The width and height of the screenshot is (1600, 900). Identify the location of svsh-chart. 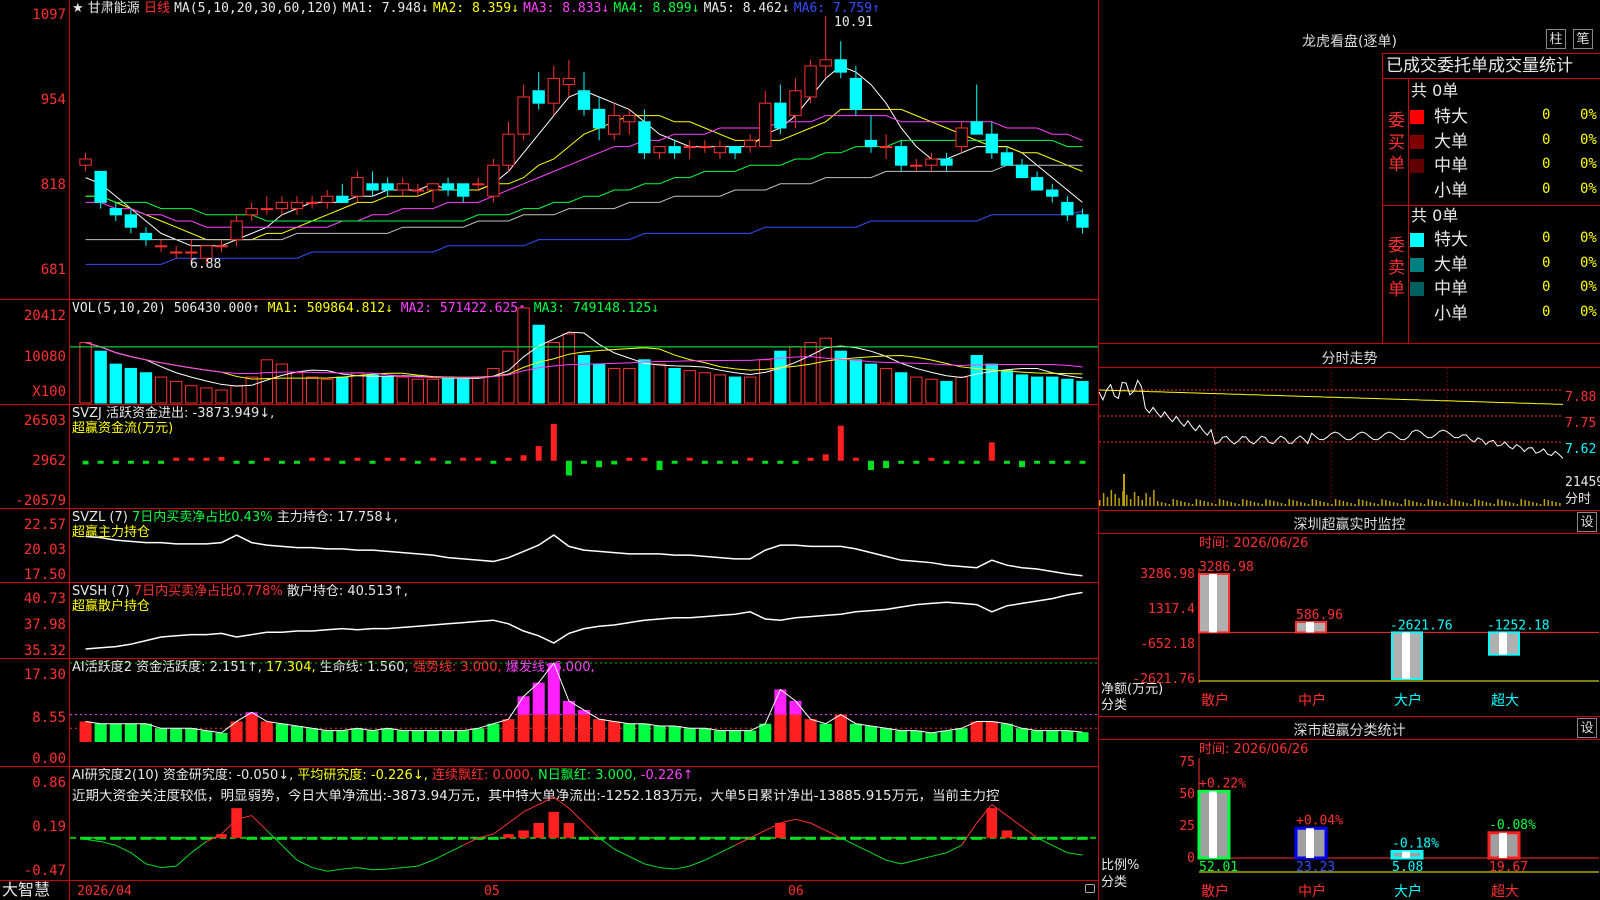
(584, 620).